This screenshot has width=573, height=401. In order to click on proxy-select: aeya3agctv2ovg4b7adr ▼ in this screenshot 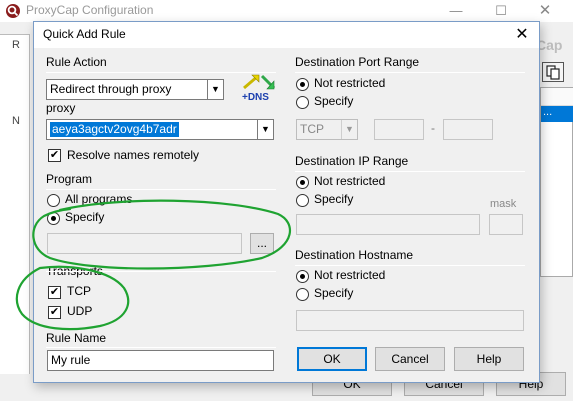, I will do `click(160, 129)`.